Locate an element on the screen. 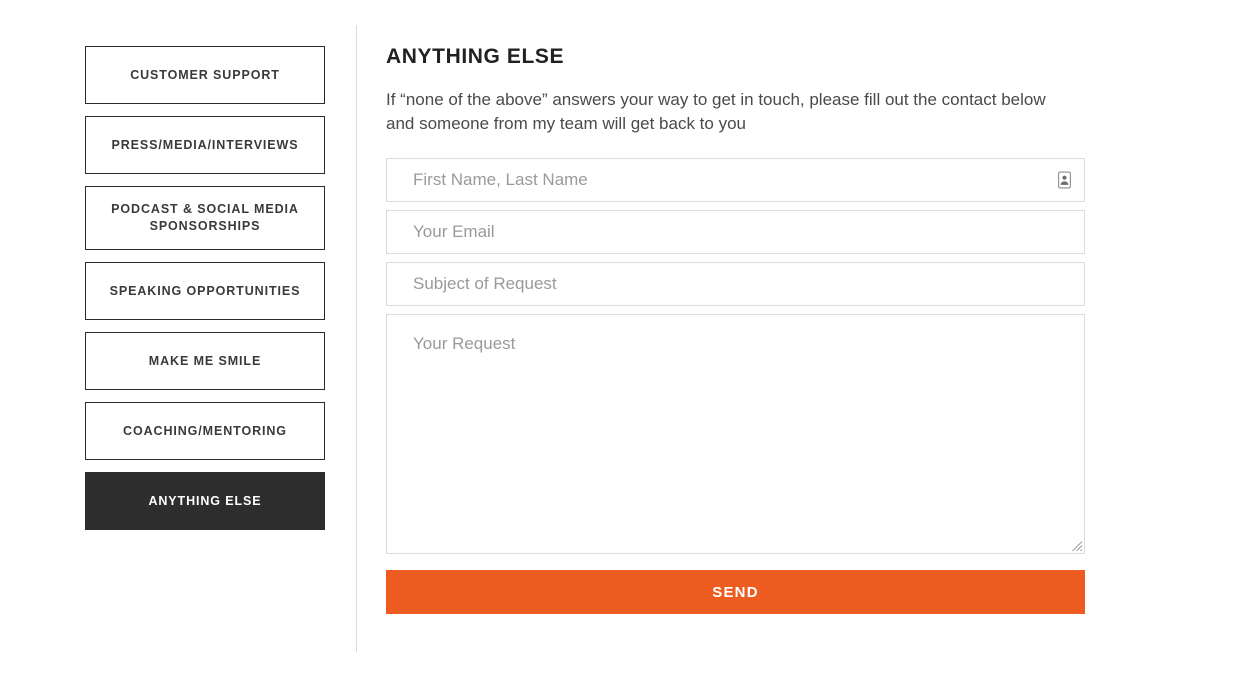 The width and height of the screenshot is (1254, 698). category-button-label: CUSTOMER SUPPORT is located at coordinates (205, 74).